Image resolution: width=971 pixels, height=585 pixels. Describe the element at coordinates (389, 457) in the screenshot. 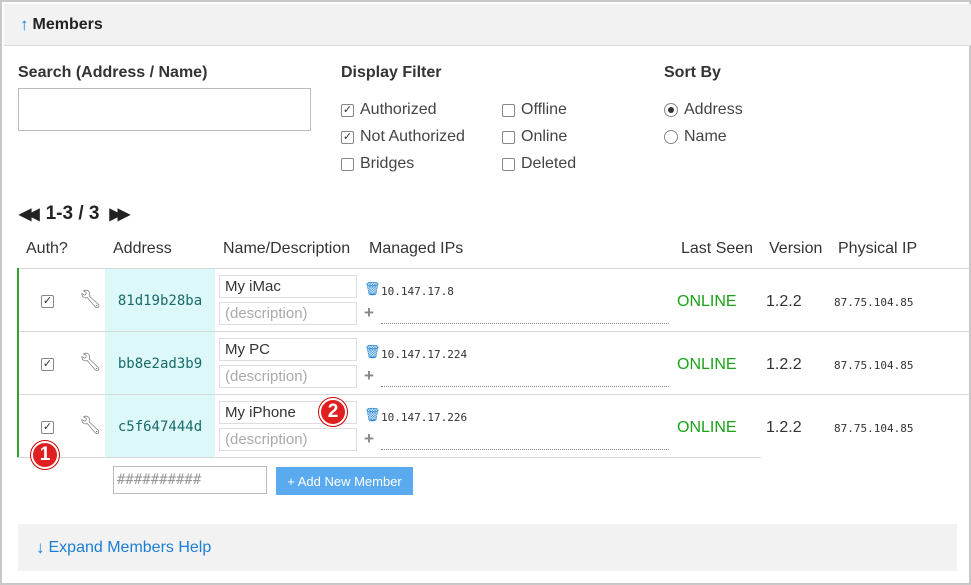

I see `table-divider` at that location.